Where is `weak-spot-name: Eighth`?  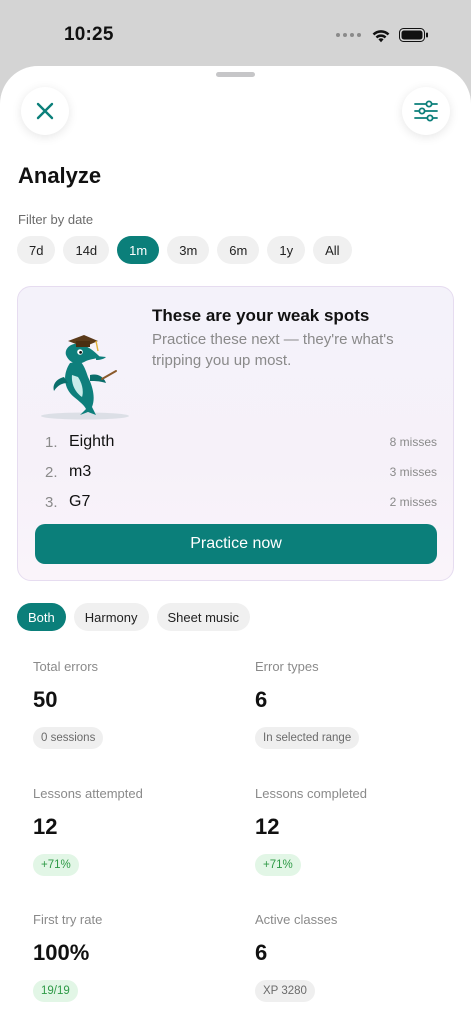
weak-spot-name: Eighth is located at coordinates (92, 441).